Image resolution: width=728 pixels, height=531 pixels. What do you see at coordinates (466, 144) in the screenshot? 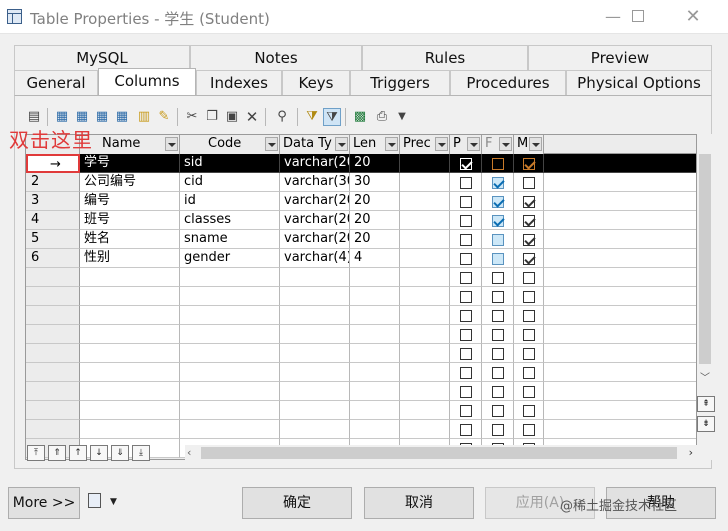
I see `column-header-primary: P` at bounding box center [466, 144].